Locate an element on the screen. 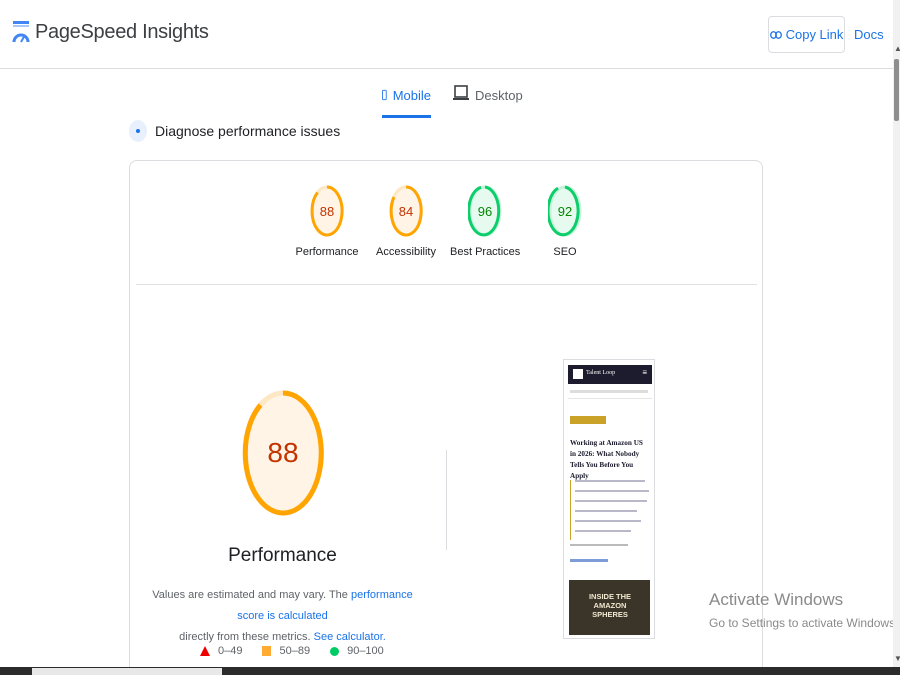 This screenshot has height=675, width=900. thumbnail-excerpt is located at coordinates (610, 510).